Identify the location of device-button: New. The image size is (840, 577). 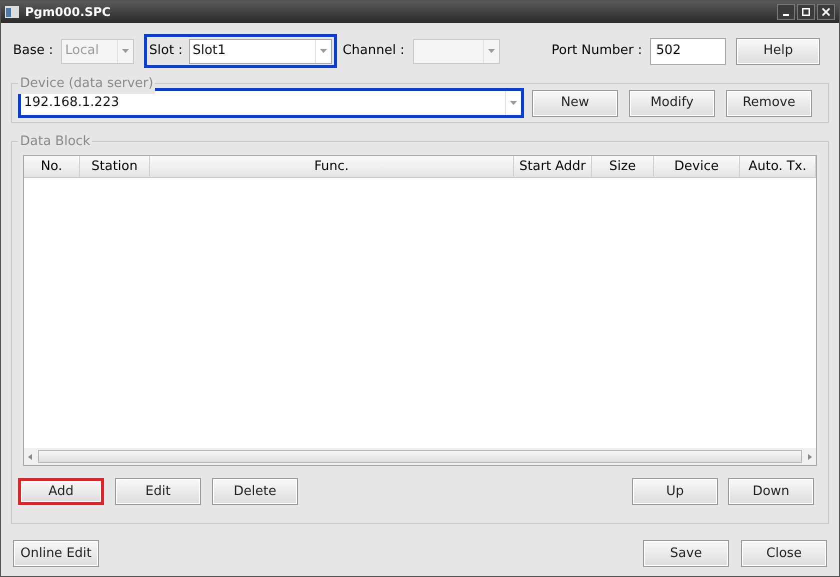
(575, 103).